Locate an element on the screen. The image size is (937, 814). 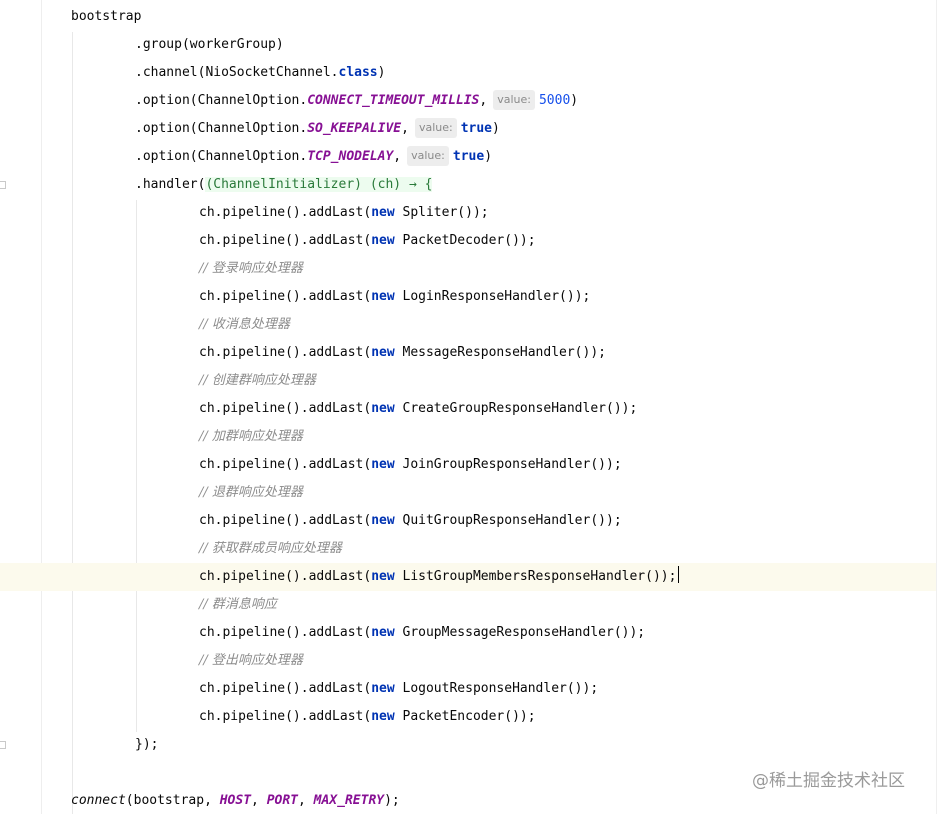
connect-timeout-constant: CONNECT_TIMEOUT_MILLIS is located at coordinates (393, 100).